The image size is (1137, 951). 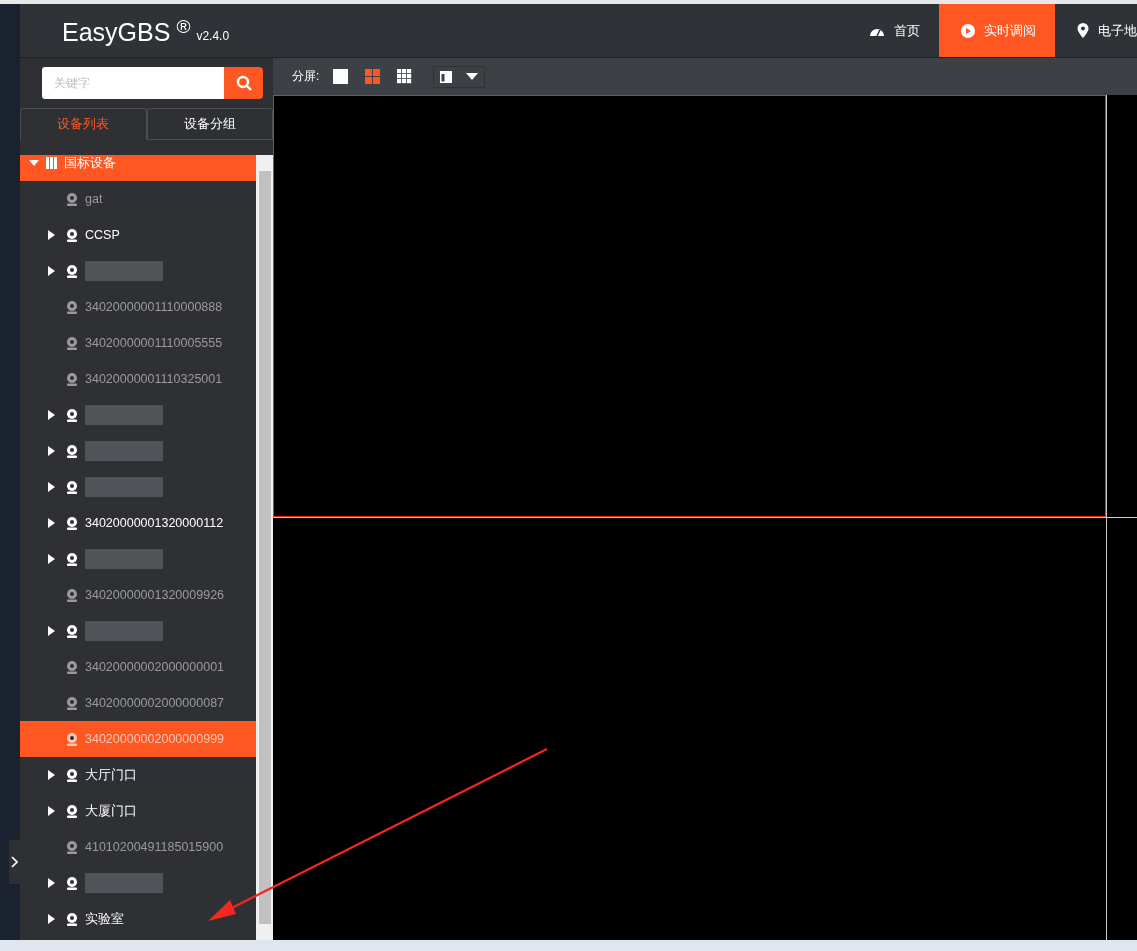 What do you see at coordinates (997, 30) in the screenshot?
I see `nav-tab: 实时调阅` at bounding box center [997, 30].